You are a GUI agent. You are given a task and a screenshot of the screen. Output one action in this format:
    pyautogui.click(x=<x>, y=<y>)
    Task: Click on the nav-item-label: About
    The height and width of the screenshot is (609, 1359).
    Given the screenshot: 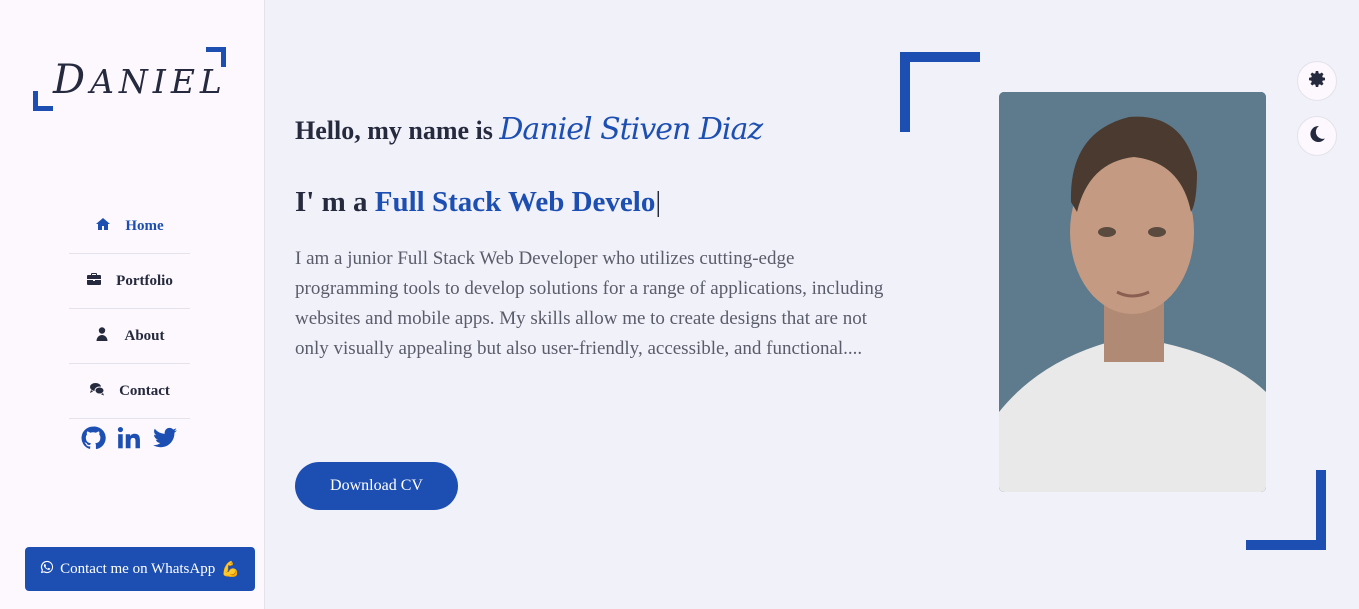 What is the action you would take?
    pyautogui.click(x=144, y=335)
    